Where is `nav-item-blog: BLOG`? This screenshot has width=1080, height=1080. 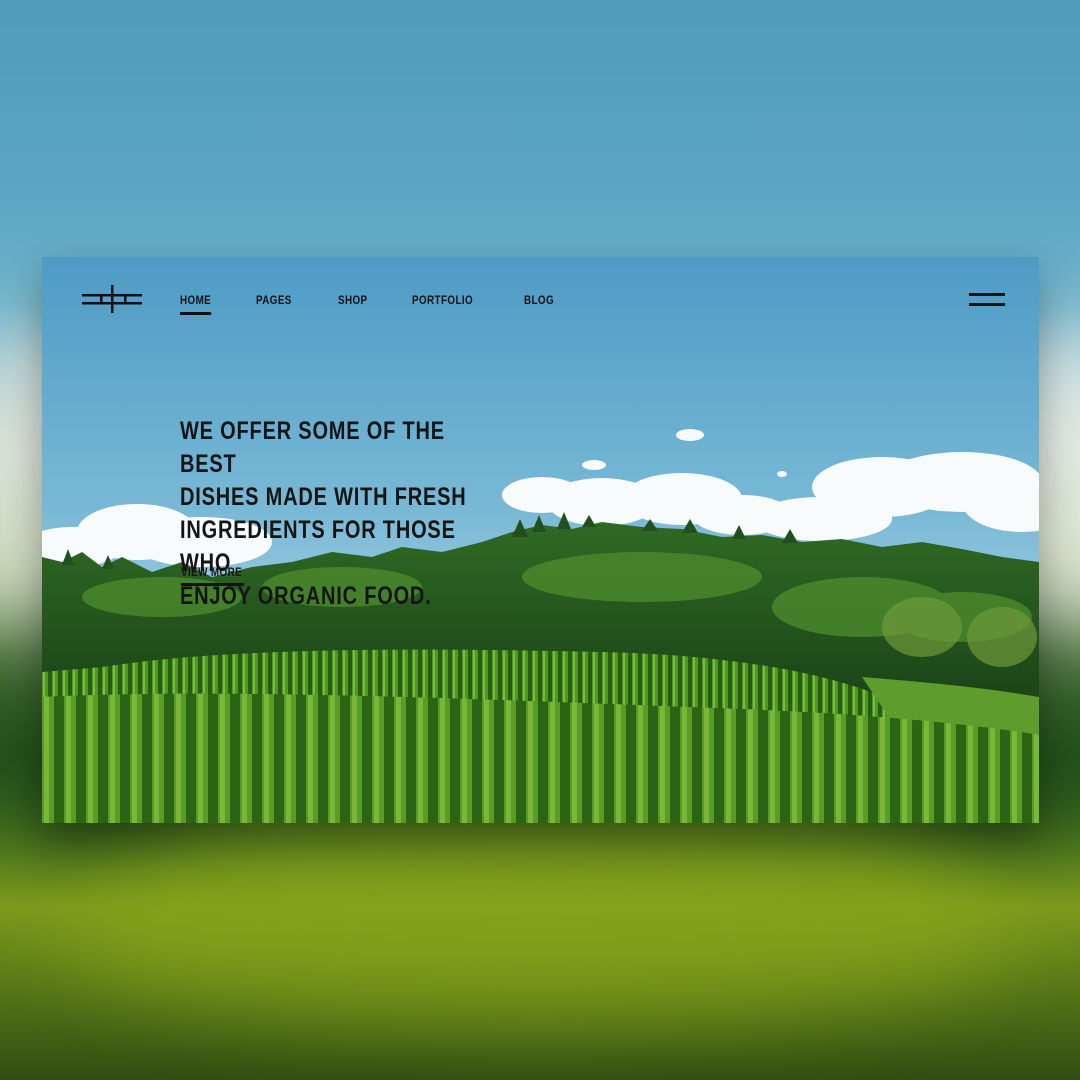
nav-item-blog: BLOG is located at coordinates (539, 300).